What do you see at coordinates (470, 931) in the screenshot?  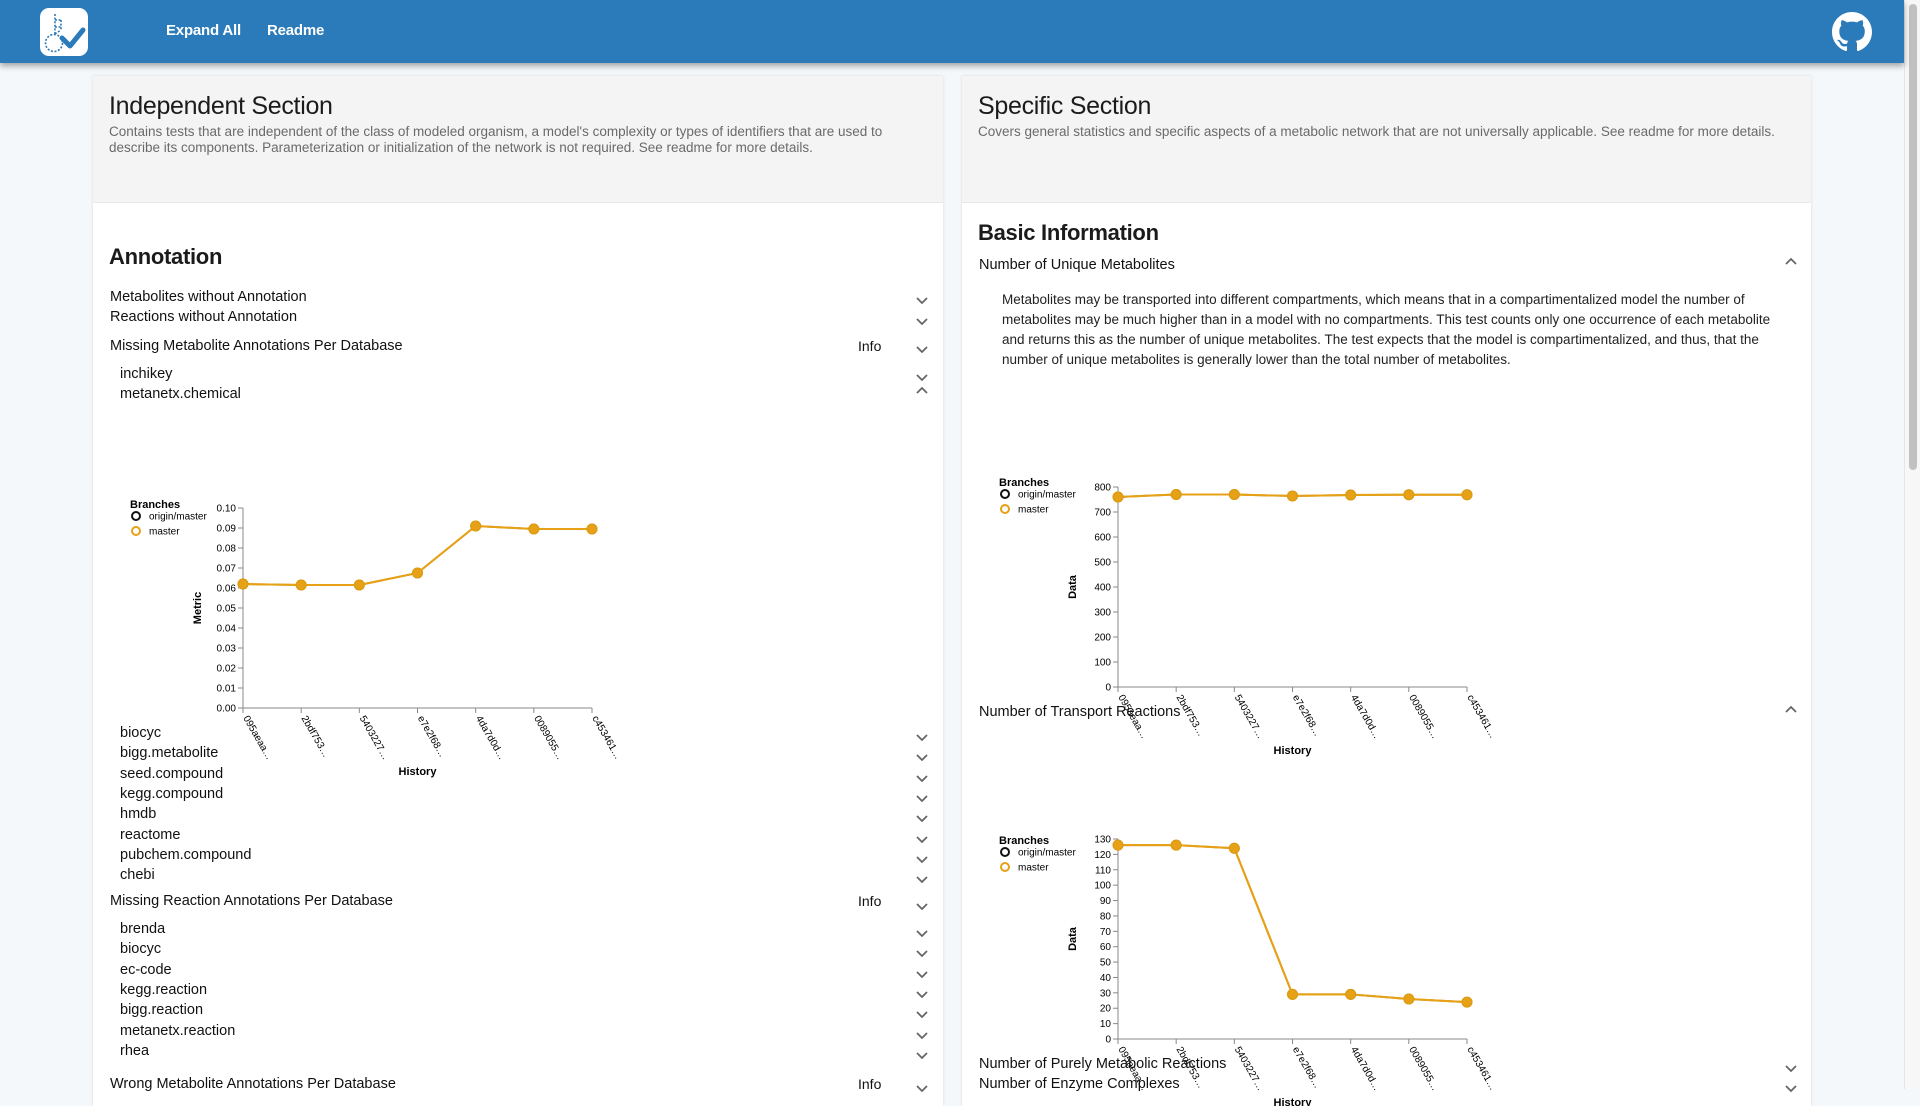 I see `subtest-row: brenda` at bounding box center [470, 931].